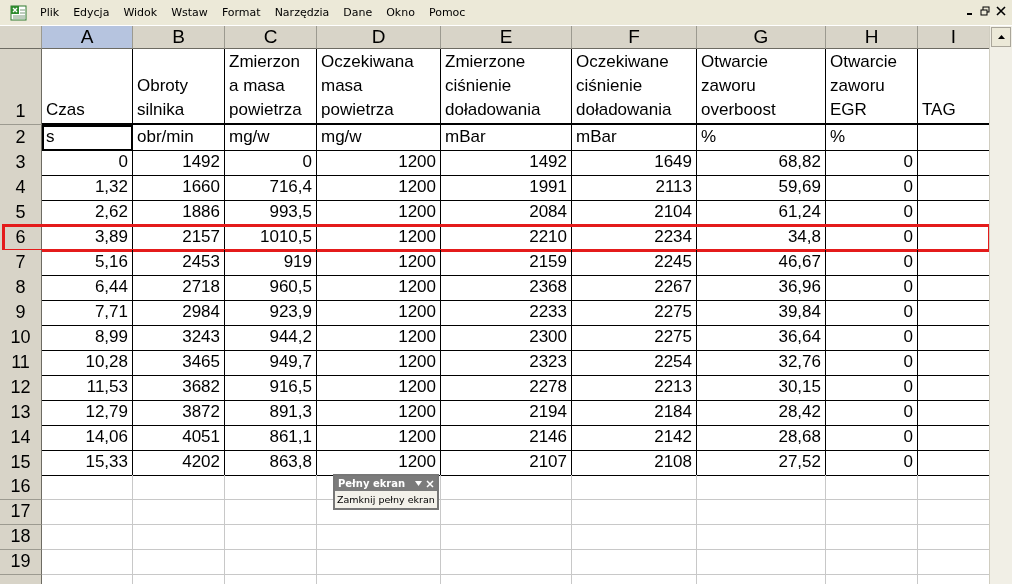 Image resolution: width=1012 pixels, height=584 pixels. I want to click on table-cell: 2157, so click(179, 238).